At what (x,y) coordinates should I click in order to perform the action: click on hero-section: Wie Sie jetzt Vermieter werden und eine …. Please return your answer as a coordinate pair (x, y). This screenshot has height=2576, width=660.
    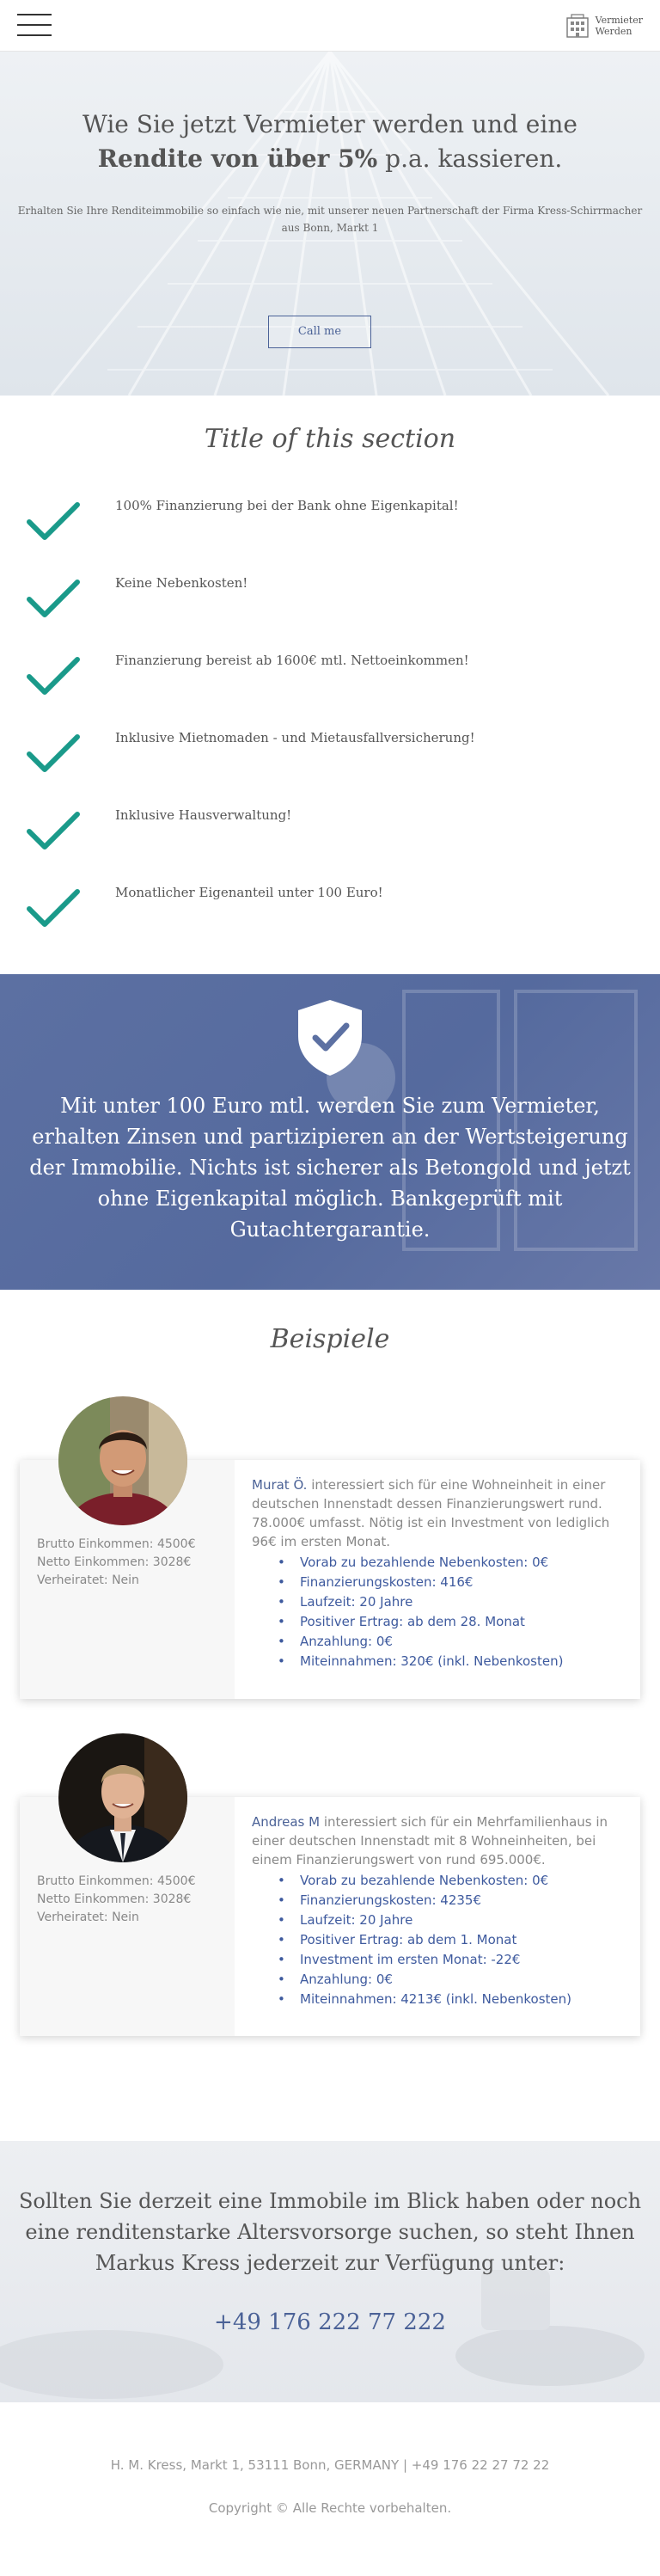
    Looking at the image, I should click on (330, 224).